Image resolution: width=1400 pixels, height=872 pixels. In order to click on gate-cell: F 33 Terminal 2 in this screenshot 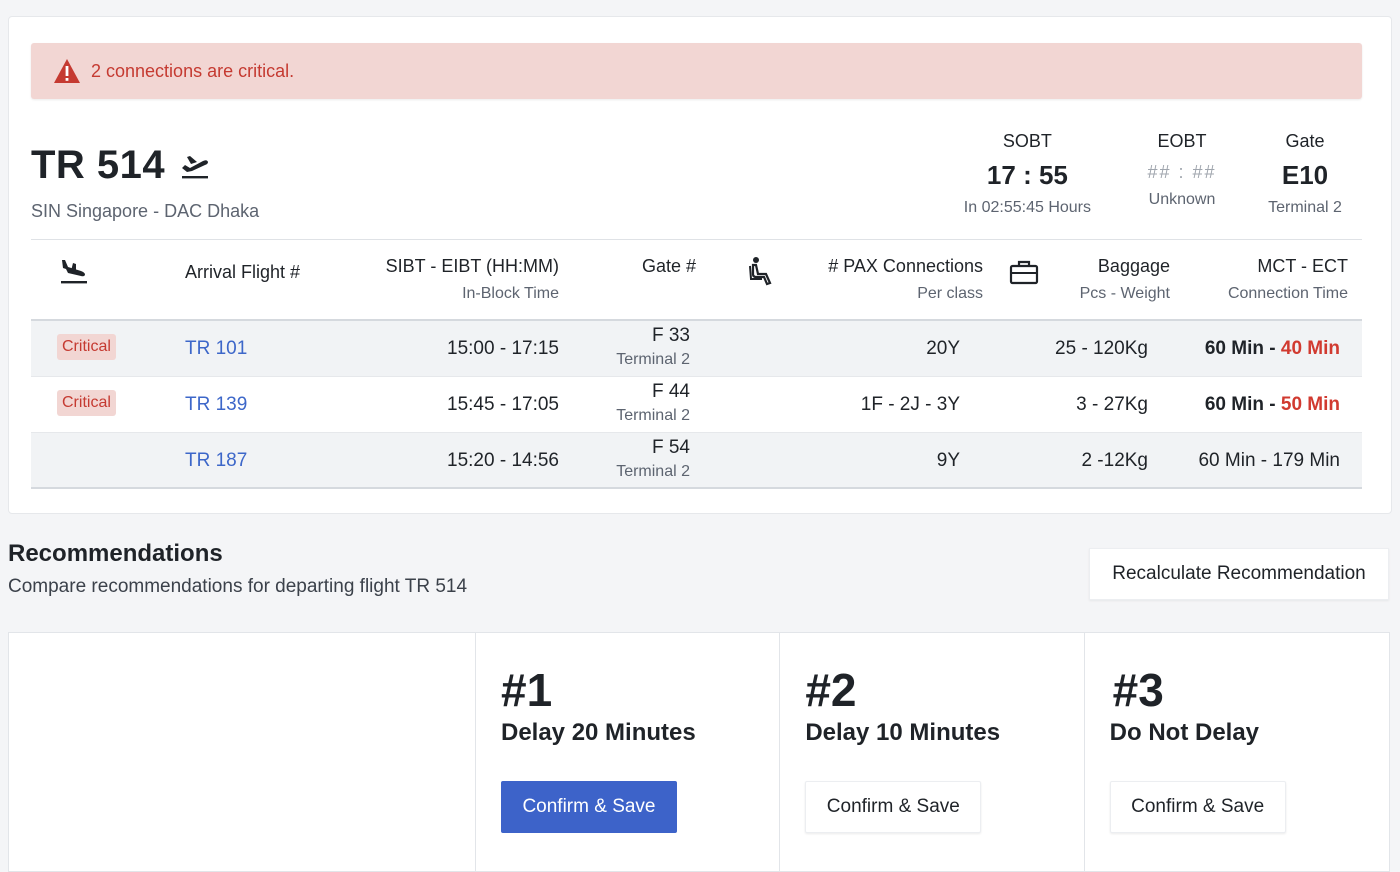, I will do `click(653, 347)`.